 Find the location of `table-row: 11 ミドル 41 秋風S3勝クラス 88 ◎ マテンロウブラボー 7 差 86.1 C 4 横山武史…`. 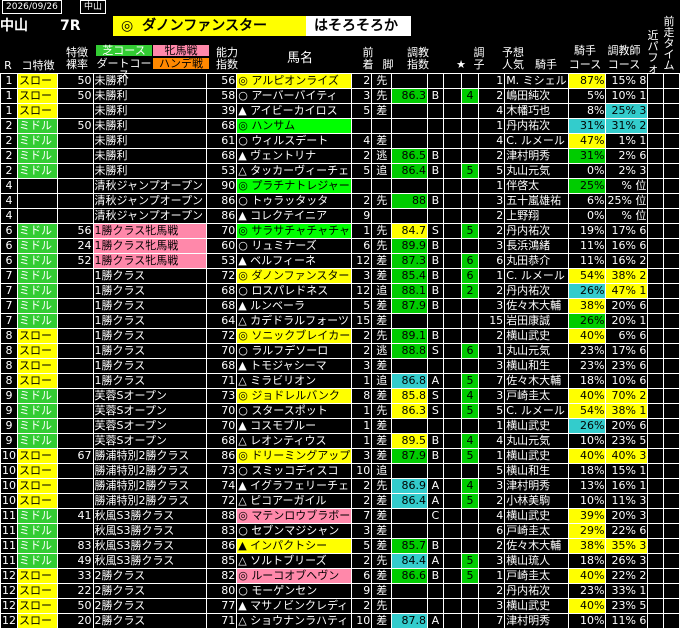

table-row: 11 ミドル 41 秋風S3勝クラス 88 ◎ マテンロウブラボー 7 差 86.1 C 4 横山武史… is located at coordinates (340, 516).